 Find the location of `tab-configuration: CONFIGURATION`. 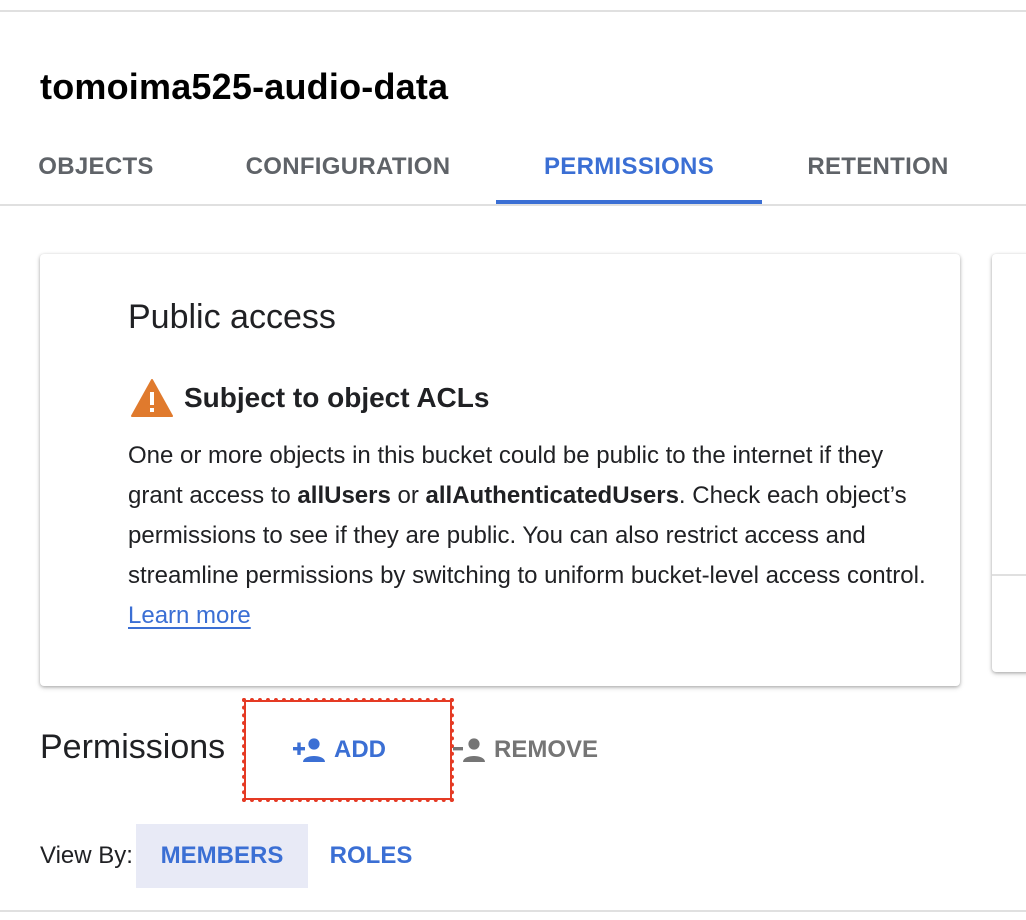

tab-configuration: CONFIGURATION is located at coordinates (348, 167).